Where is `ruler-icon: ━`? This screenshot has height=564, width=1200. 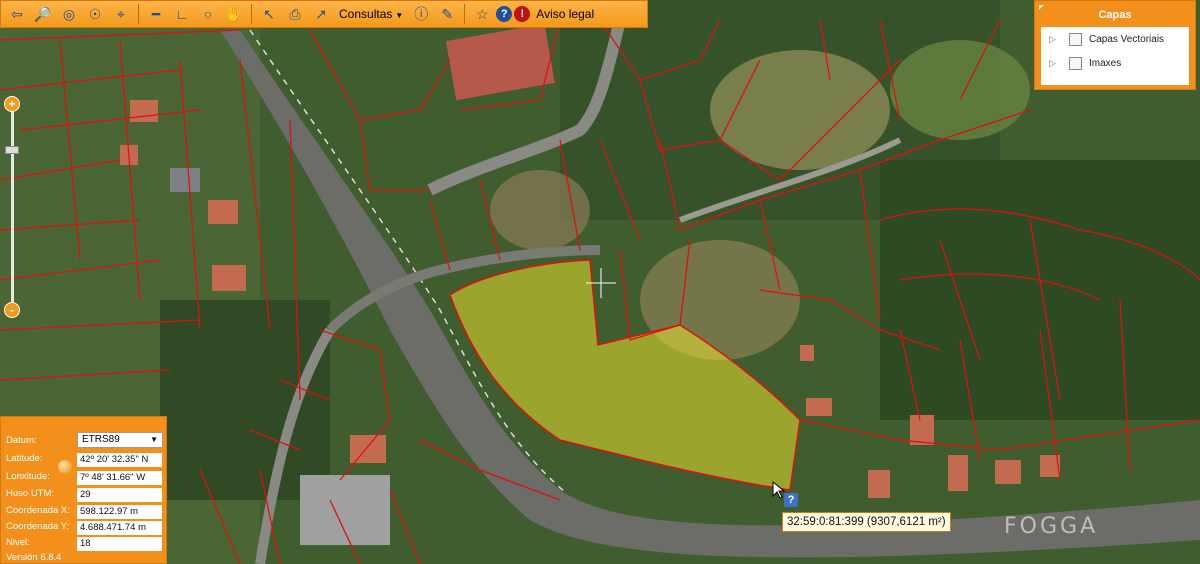
ruler-icon: ━ is located at coordinates (156, 14).